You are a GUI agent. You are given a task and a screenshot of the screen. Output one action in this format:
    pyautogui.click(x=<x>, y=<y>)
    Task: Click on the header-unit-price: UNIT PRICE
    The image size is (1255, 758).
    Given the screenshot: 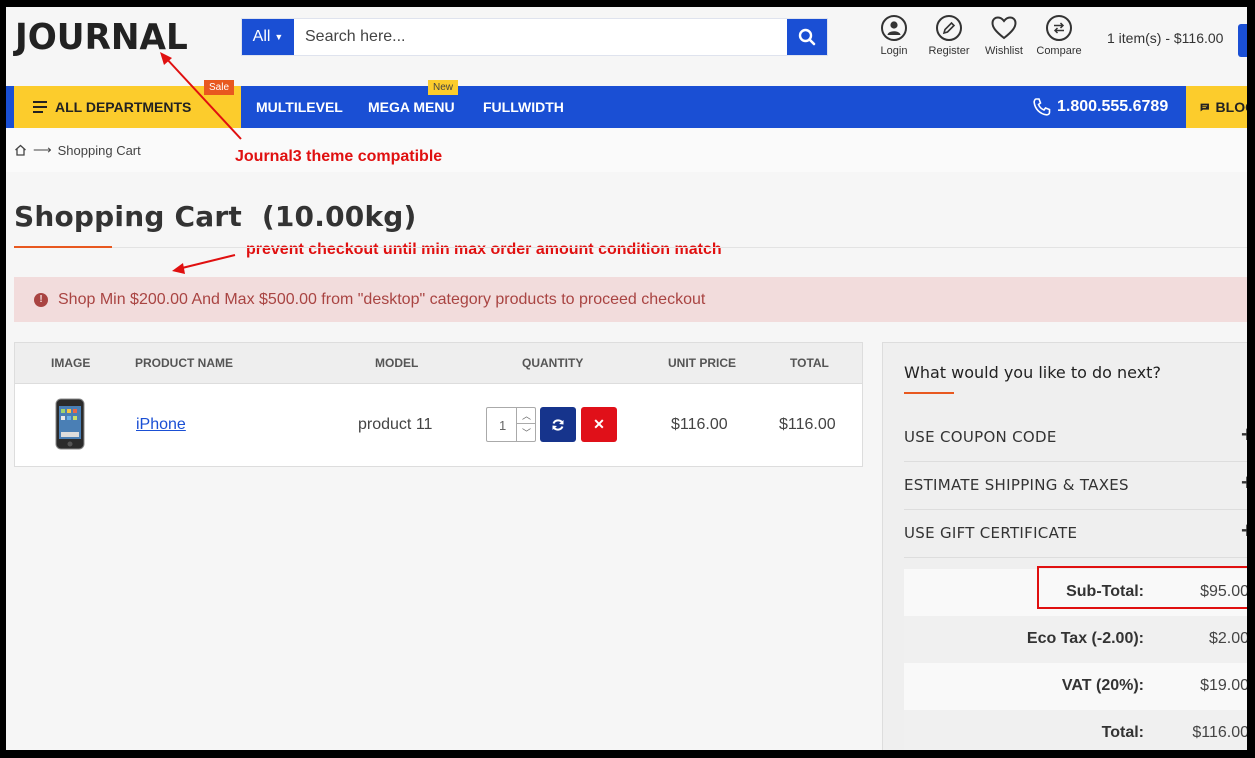 What is the action you would take?
    pyautogui.click(x=702, y=363)
    